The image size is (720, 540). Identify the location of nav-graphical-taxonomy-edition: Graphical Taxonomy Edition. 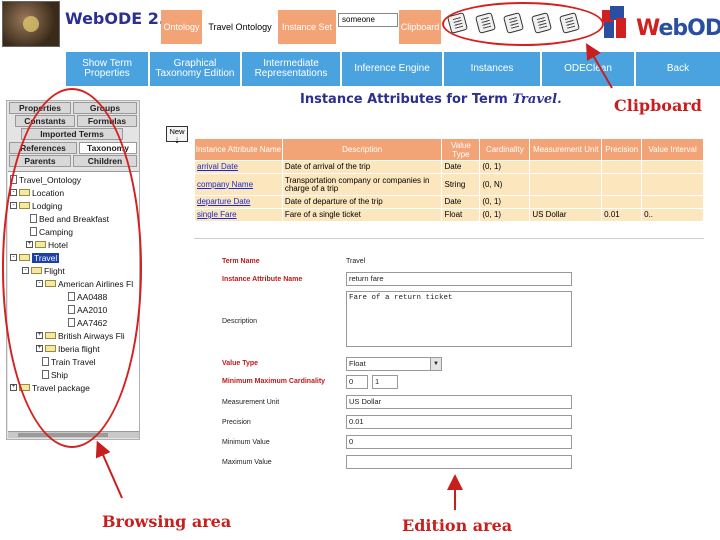
(195, 69).